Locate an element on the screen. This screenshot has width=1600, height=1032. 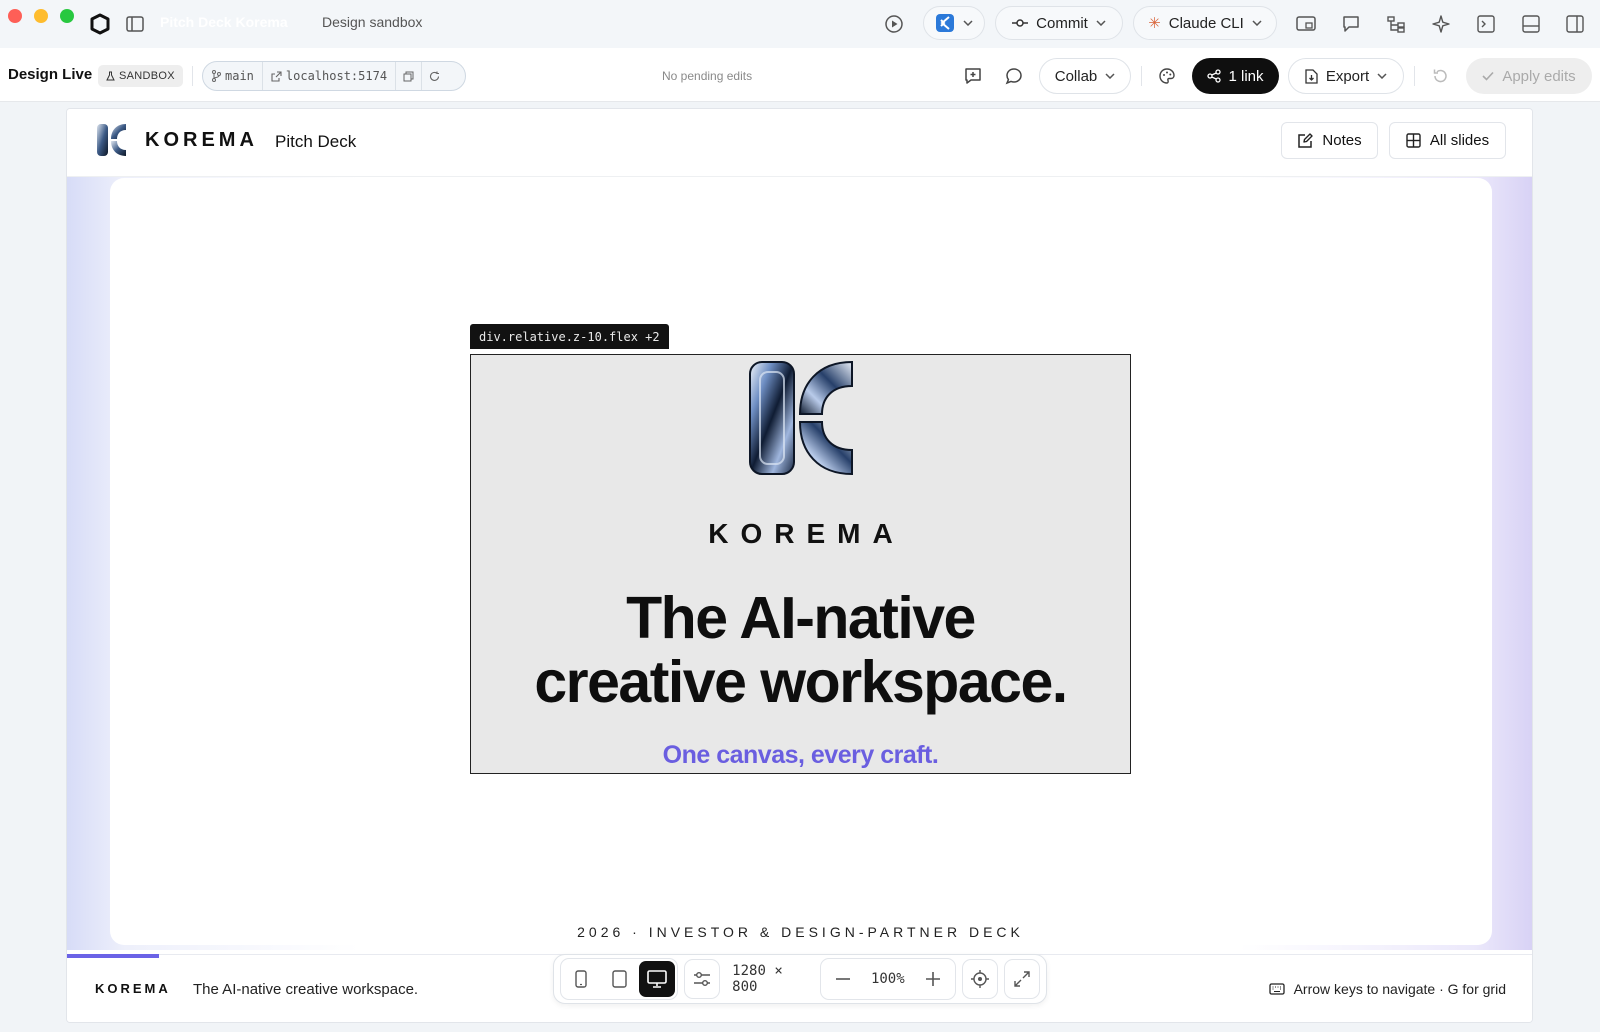
tablet-view-button is located at coordinates (619, 979).